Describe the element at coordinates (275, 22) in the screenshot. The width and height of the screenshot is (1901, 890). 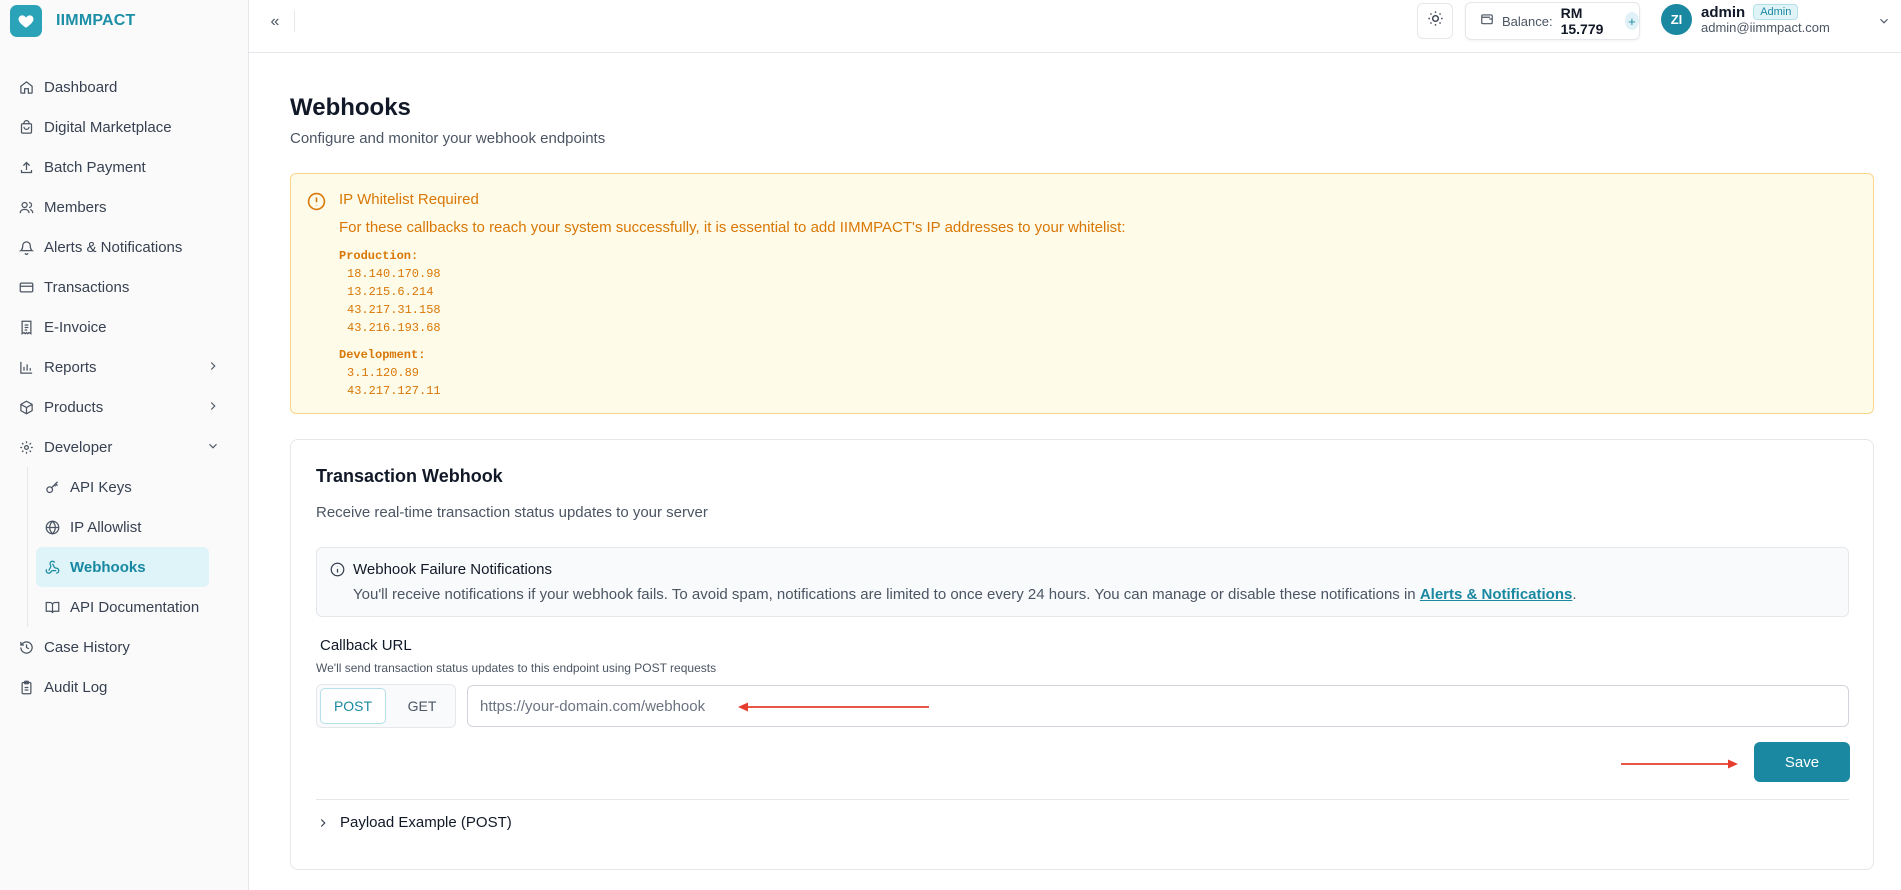
I see `collapse-sidebar-button: «` at that location.